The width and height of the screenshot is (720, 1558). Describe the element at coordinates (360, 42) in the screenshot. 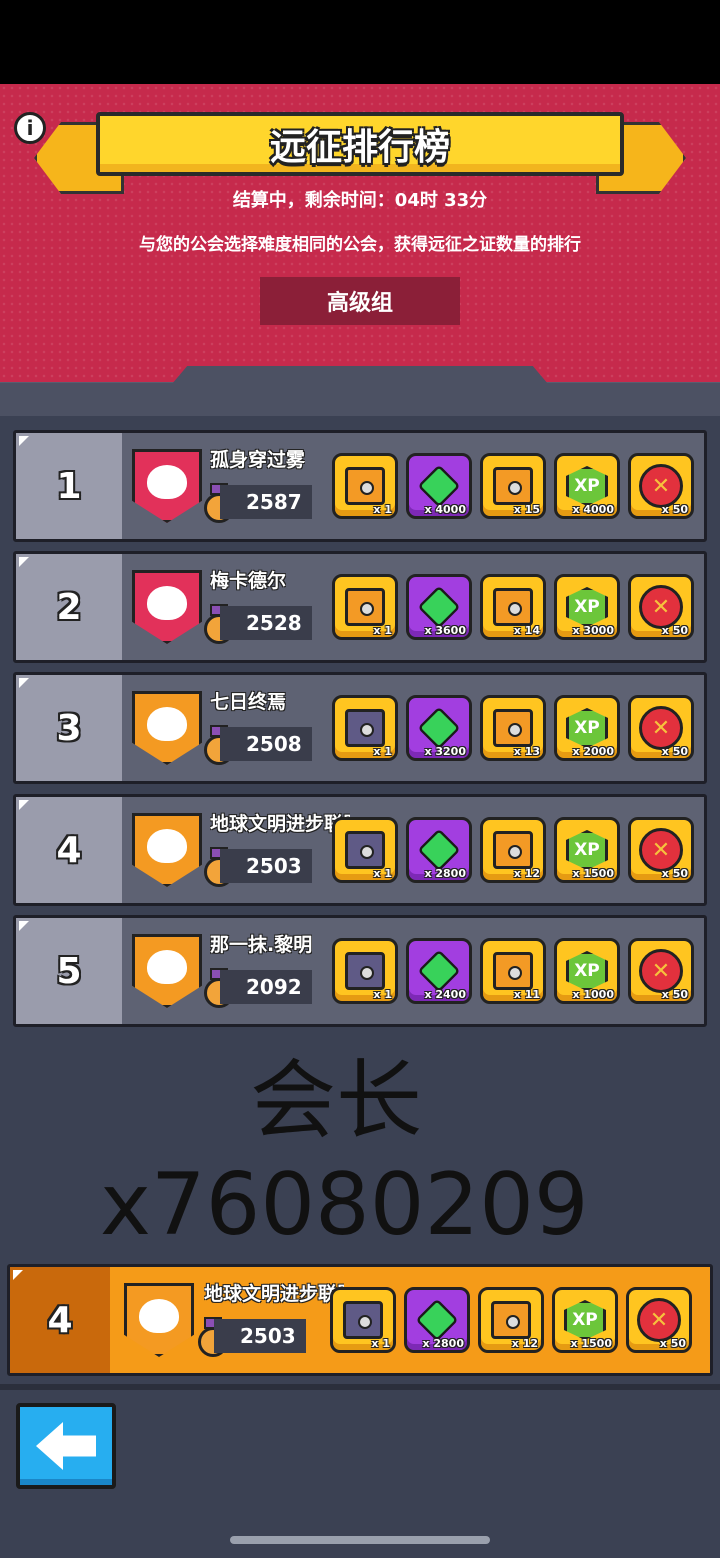

I see `status-bar` at that location.